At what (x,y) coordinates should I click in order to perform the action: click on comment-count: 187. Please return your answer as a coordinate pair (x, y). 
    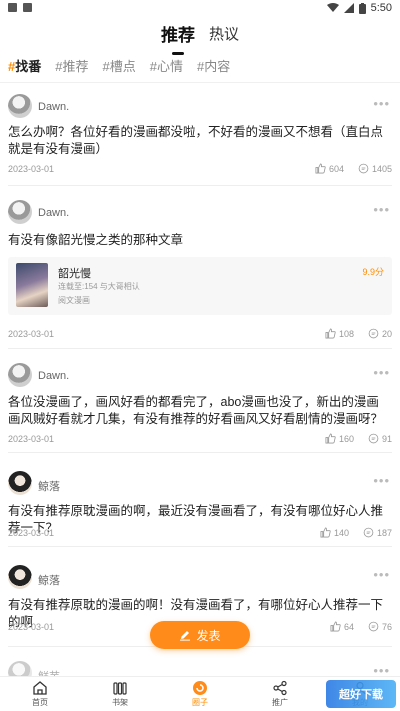
    Looking at the image, I should click on (384, 532).